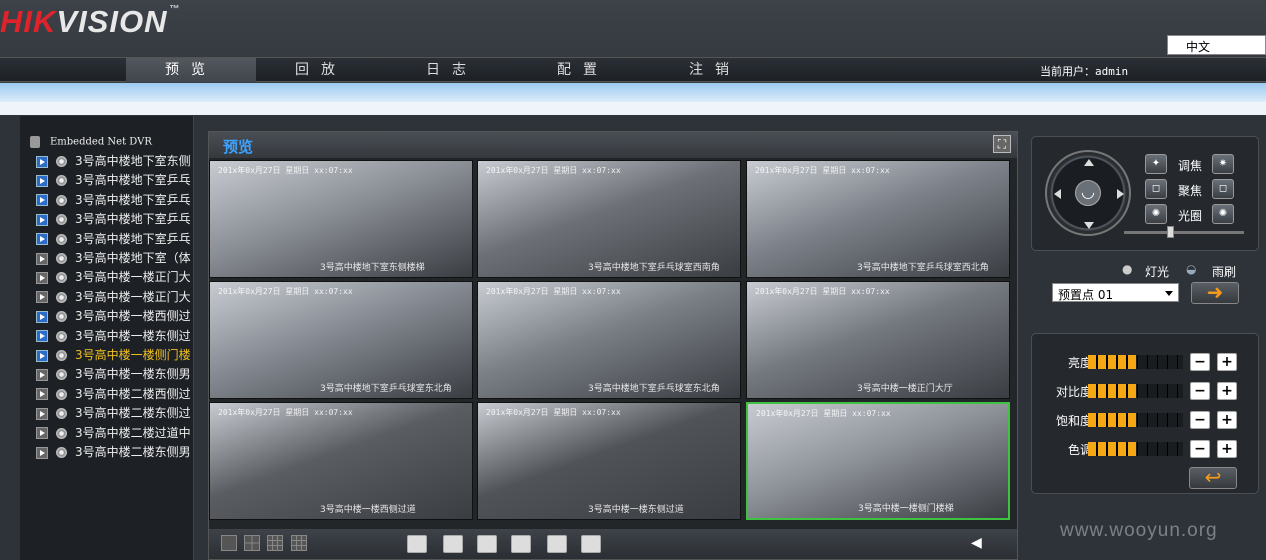 This screenshot has height=560, width=1266. What do you see at coordinates (1156, 214) in the screenshot?
I see `iris-open-icon: ✺` at bounding box center [1156, 214].